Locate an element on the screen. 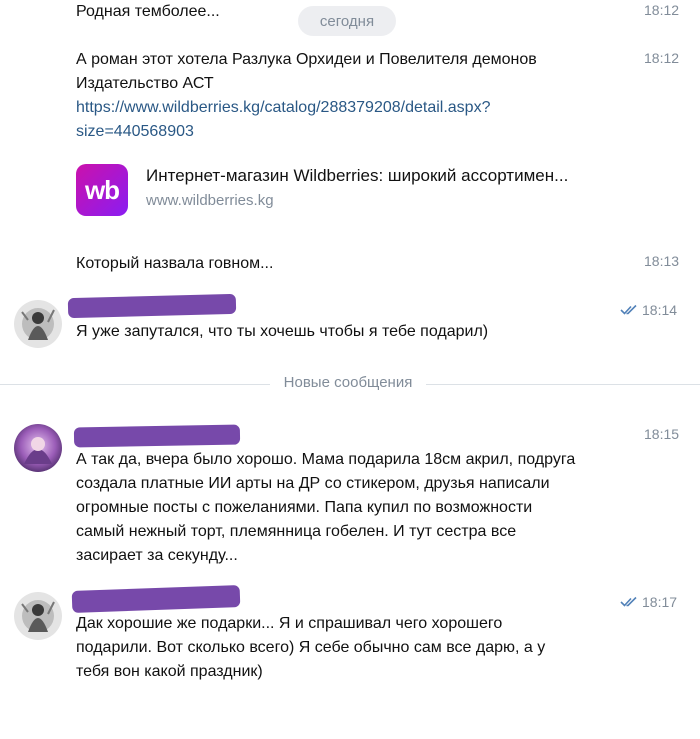  message-text-line: тебя вон какой праздник) is located at coordinates (169, 671).